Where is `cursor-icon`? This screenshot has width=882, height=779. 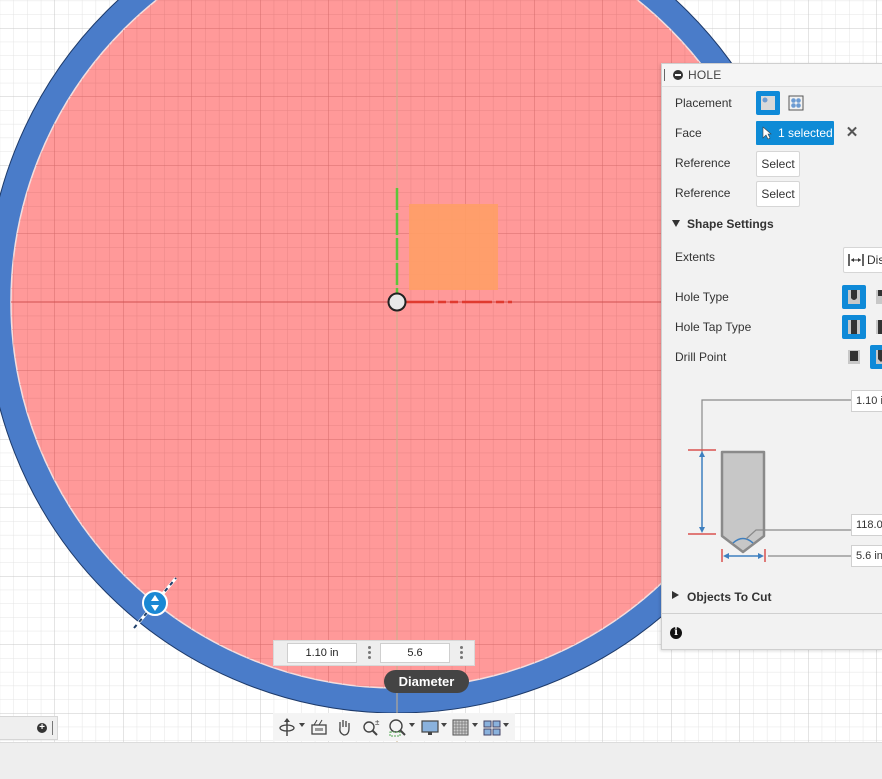
cursor-icon is located at coordinates (767, 133).